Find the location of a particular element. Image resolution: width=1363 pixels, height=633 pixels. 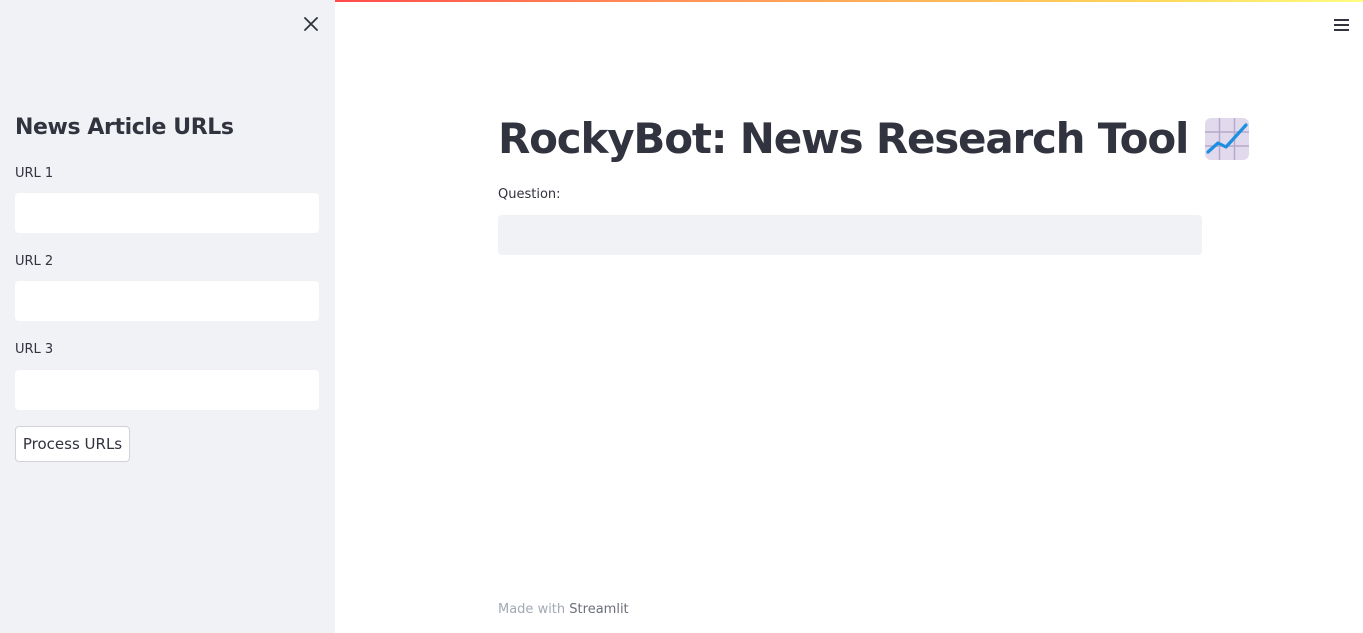

page-title-text: RockyBot: News Research Tool is located at coordinates (843, 138).